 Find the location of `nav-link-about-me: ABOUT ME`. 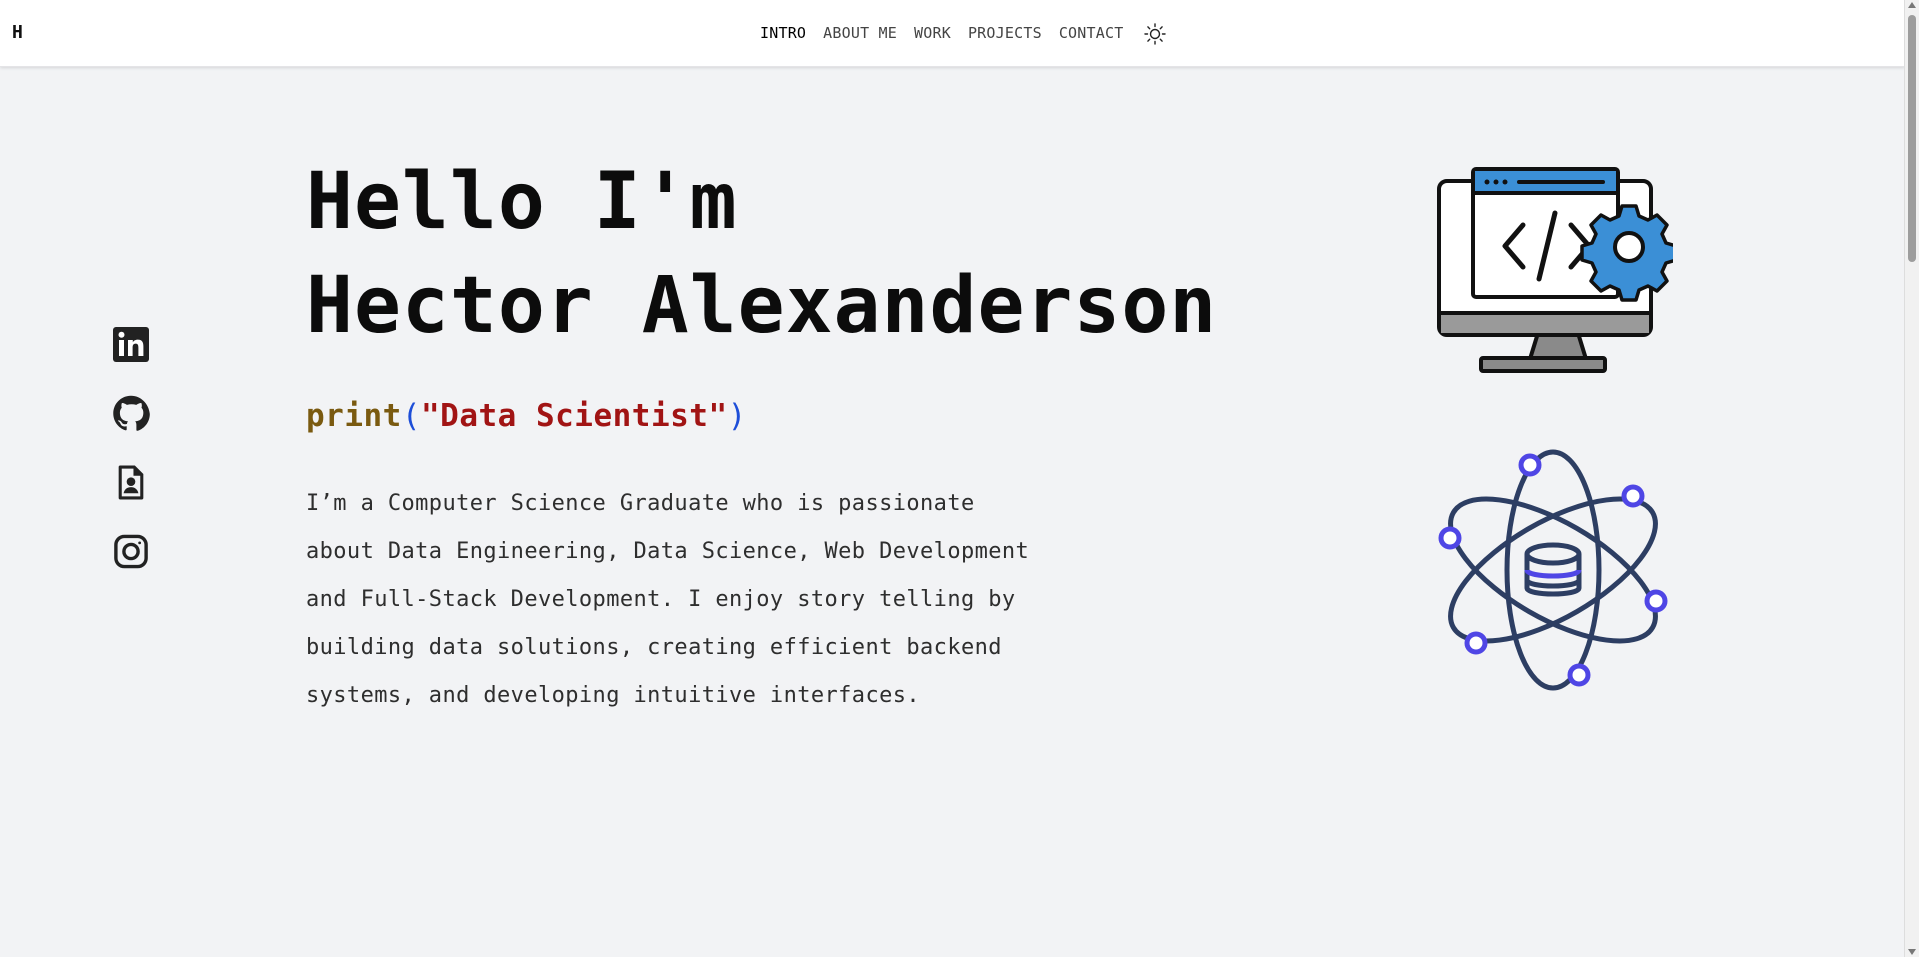

nav-link-about-me: ABOUT ME is located at coordinates (860, 33).